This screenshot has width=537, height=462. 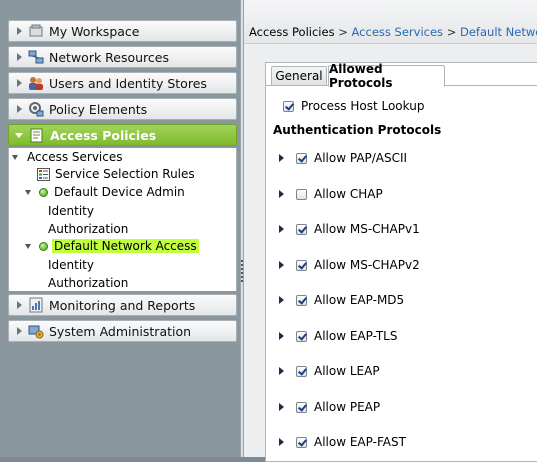 What do you see at coordinates (299, 75) in the screenshot?
I see `tab-general: General` at bounding box center [299, 75].